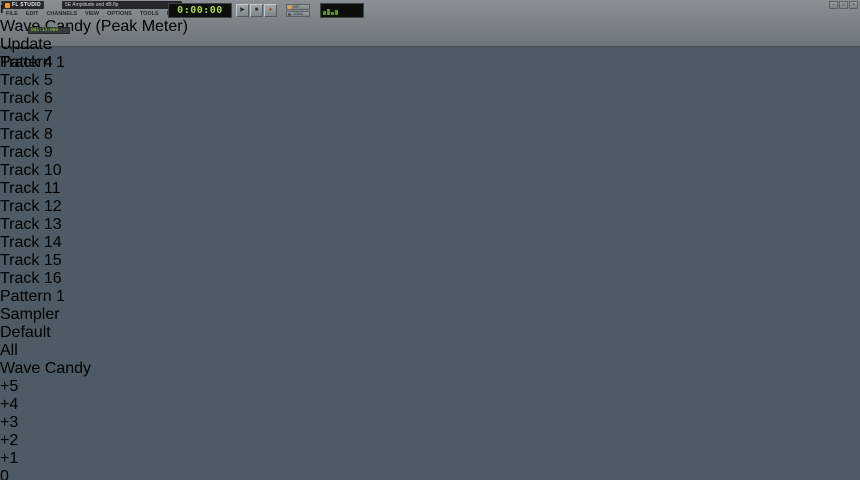 This screenshot has height=480, width=860. I want to click on db-scale-label: 0, so click(4, 474).